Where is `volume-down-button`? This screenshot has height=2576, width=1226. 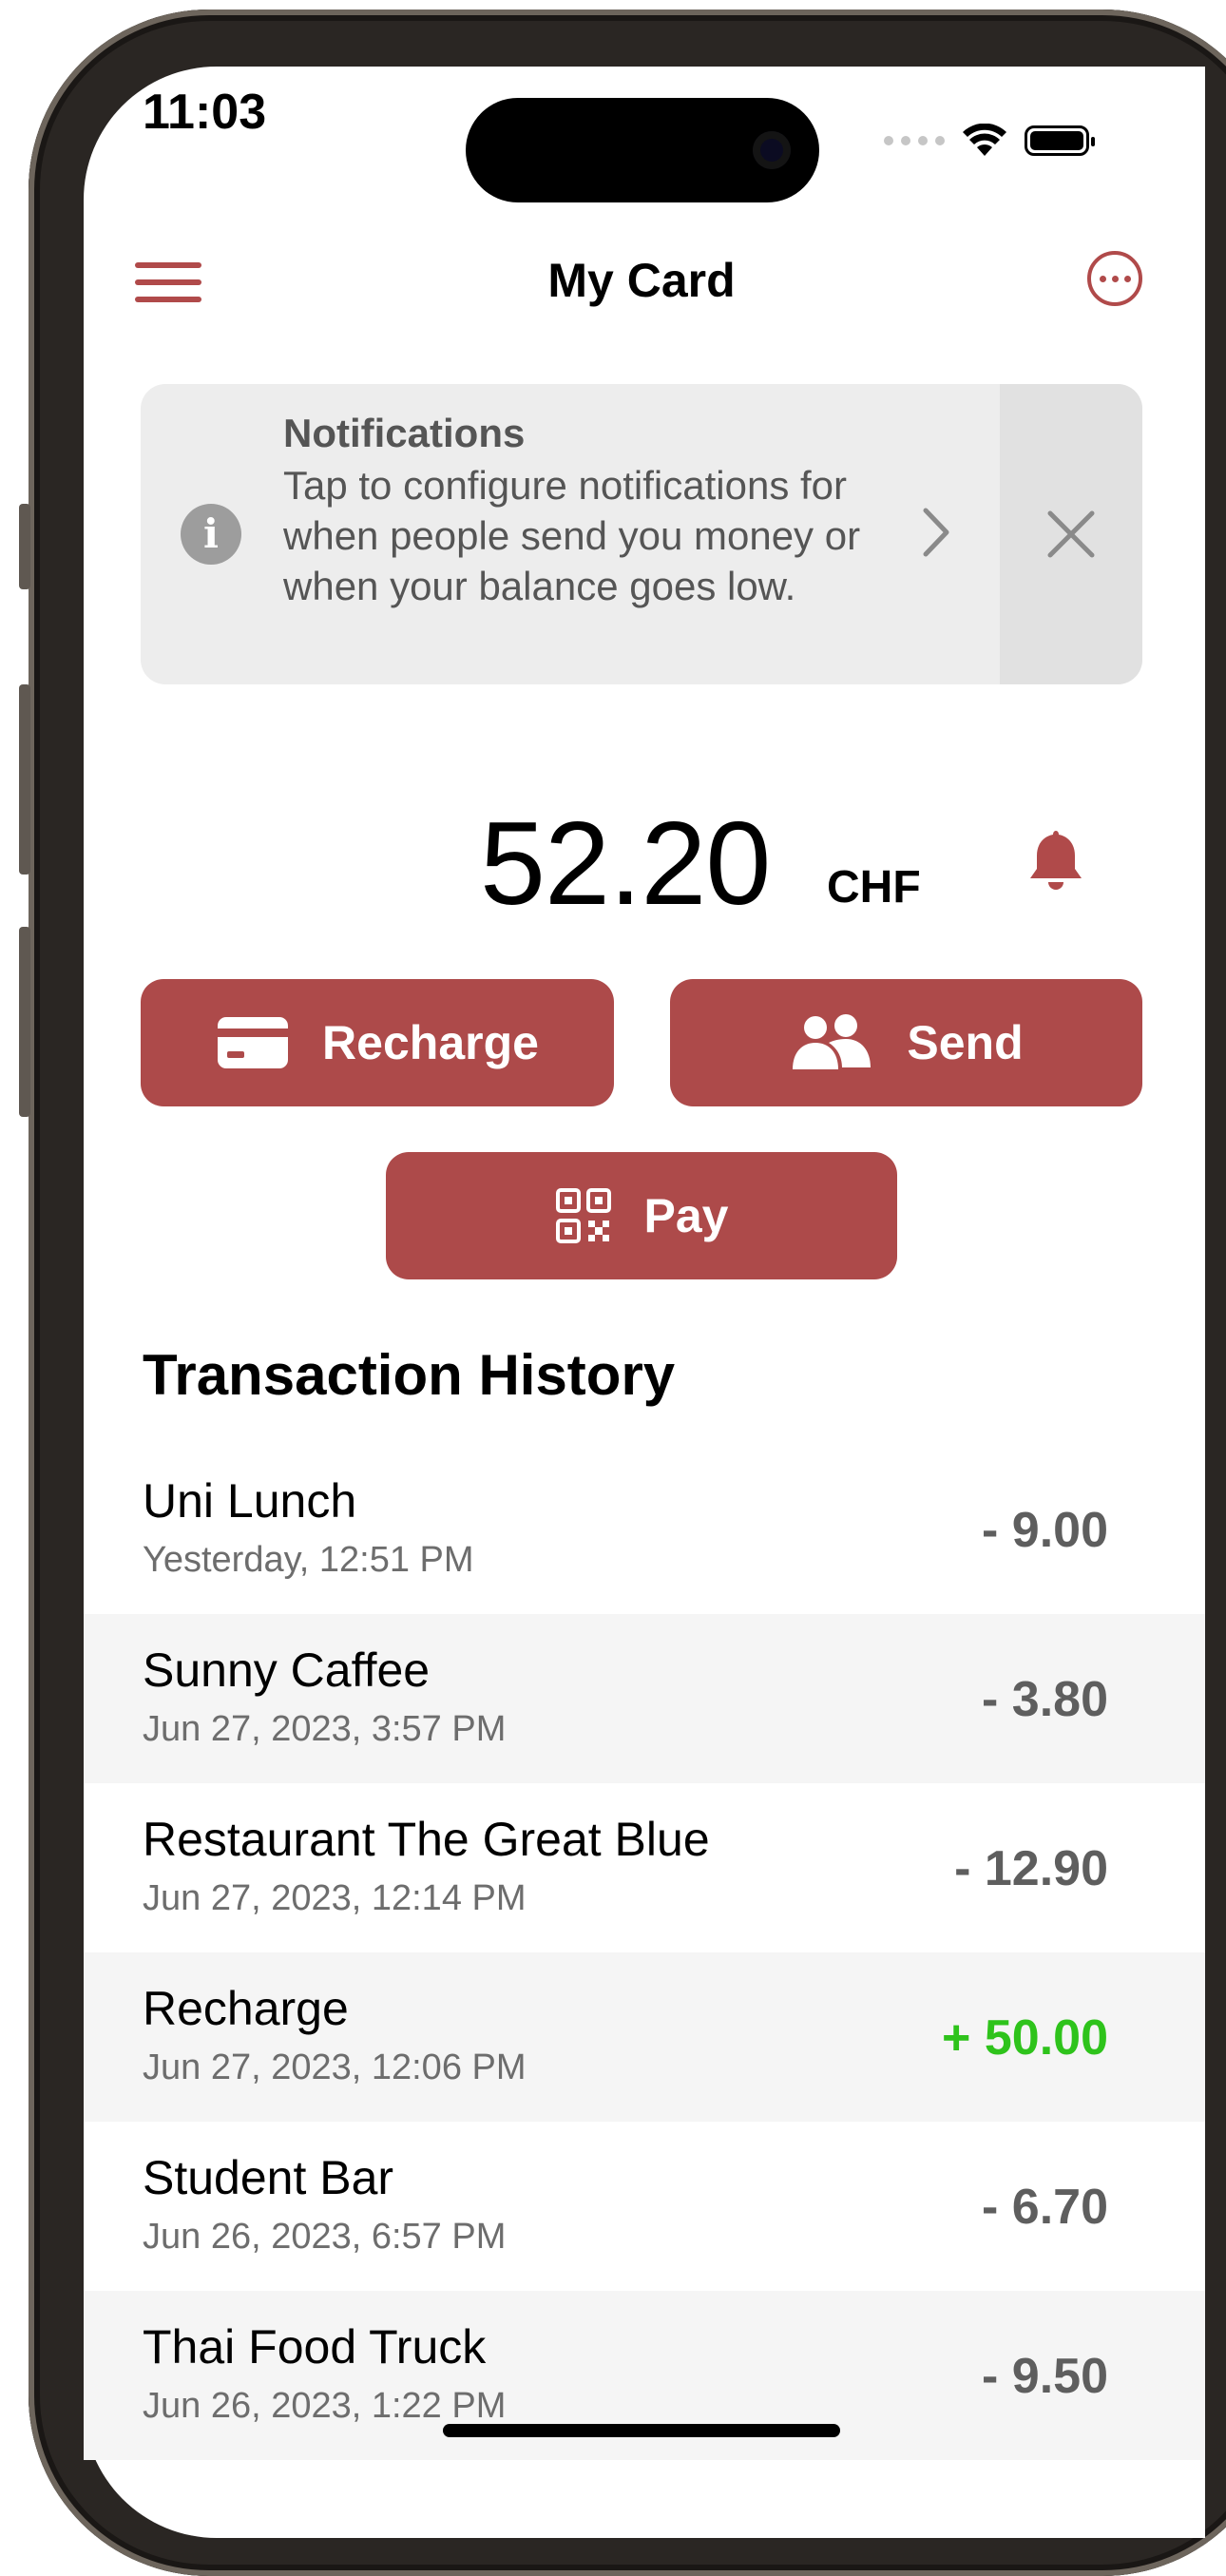
volume-down-button is located at coordinates (24, 1022).